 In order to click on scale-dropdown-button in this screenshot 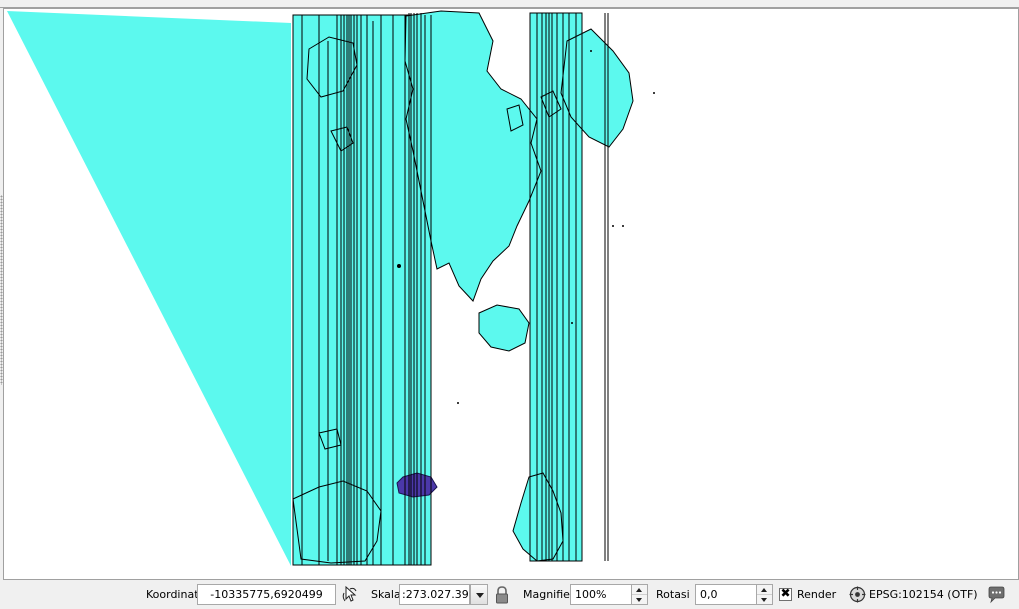, I will do `click(479, 594)`.